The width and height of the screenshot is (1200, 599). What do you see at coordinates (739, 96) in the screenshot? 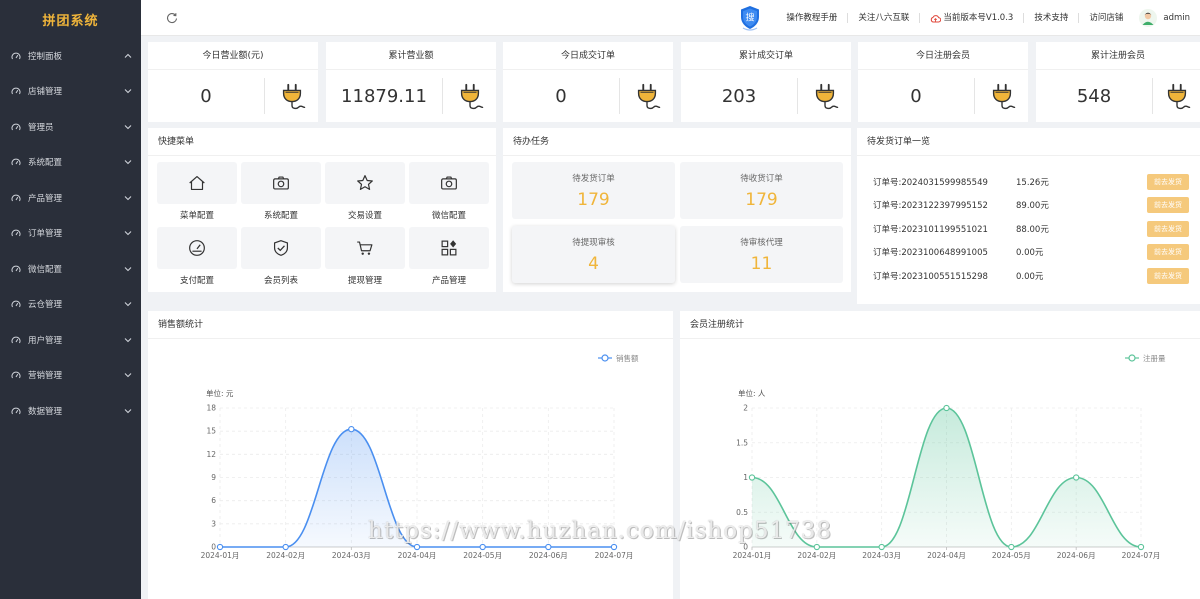
I see `stat-value: 203` at bounding box center [739, 96].